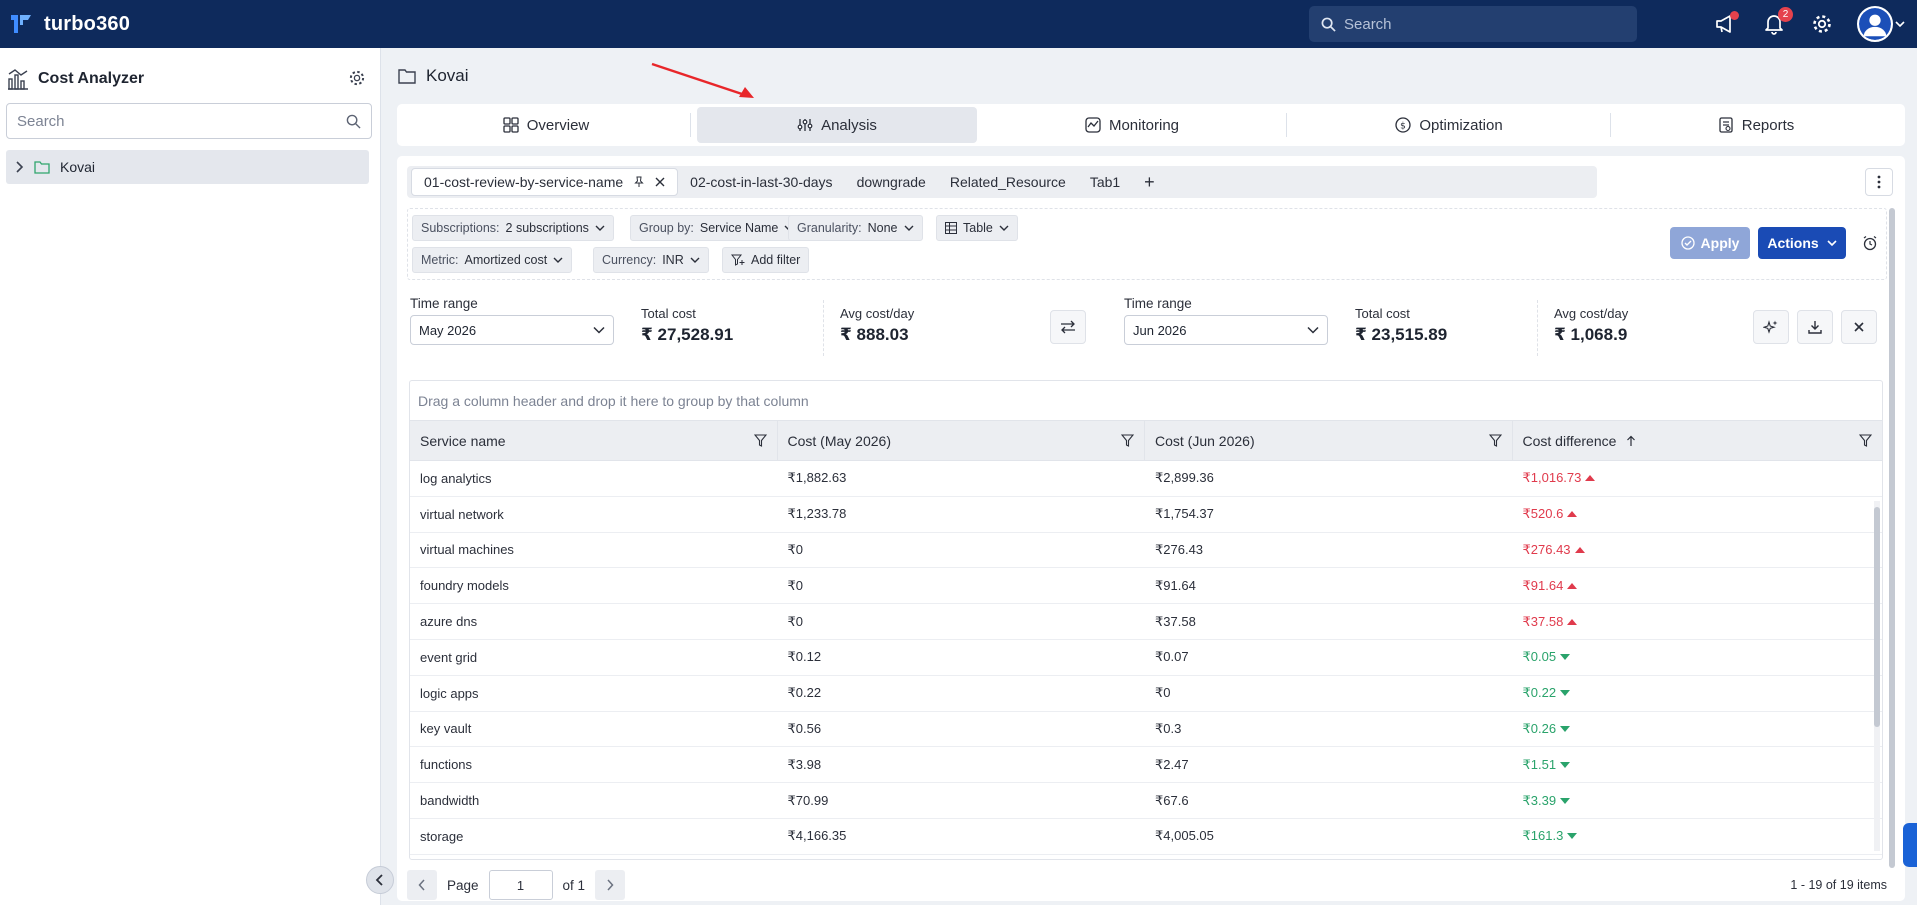 Image resolution: width=1917 pixels, height=905 pixels. What do you see at coordinates (513, 228) in the screenshot?
I see `subscriptions-filter: Subscriptions: 2 subscriptions` at bounding box center [513, 228].